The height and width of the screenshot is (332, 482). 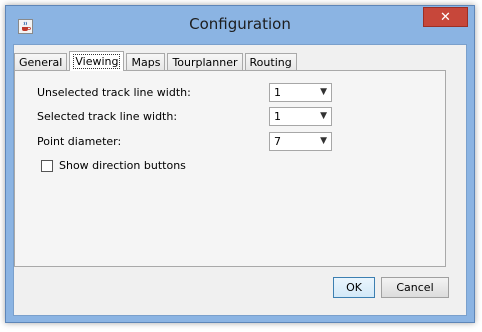 I want to click on tab-tourplanner: Tourplanner, so click(x=205, y=62).